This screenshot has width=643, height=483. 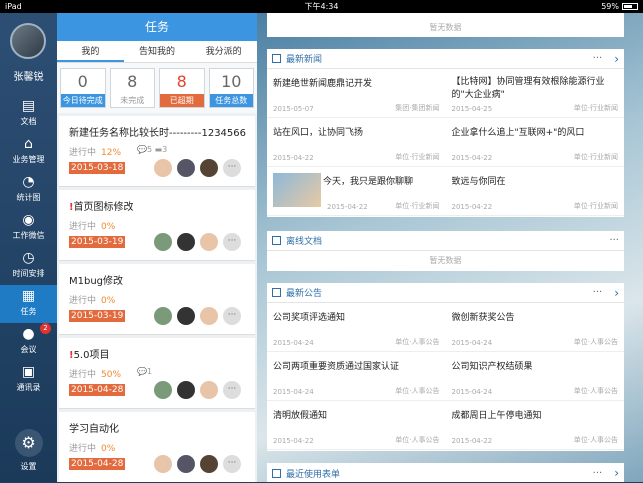 What do you see at coordinates (231, 88) in the screenshot?
I see `stat-total: 10 任务总数` at bounding box center [231, 88].